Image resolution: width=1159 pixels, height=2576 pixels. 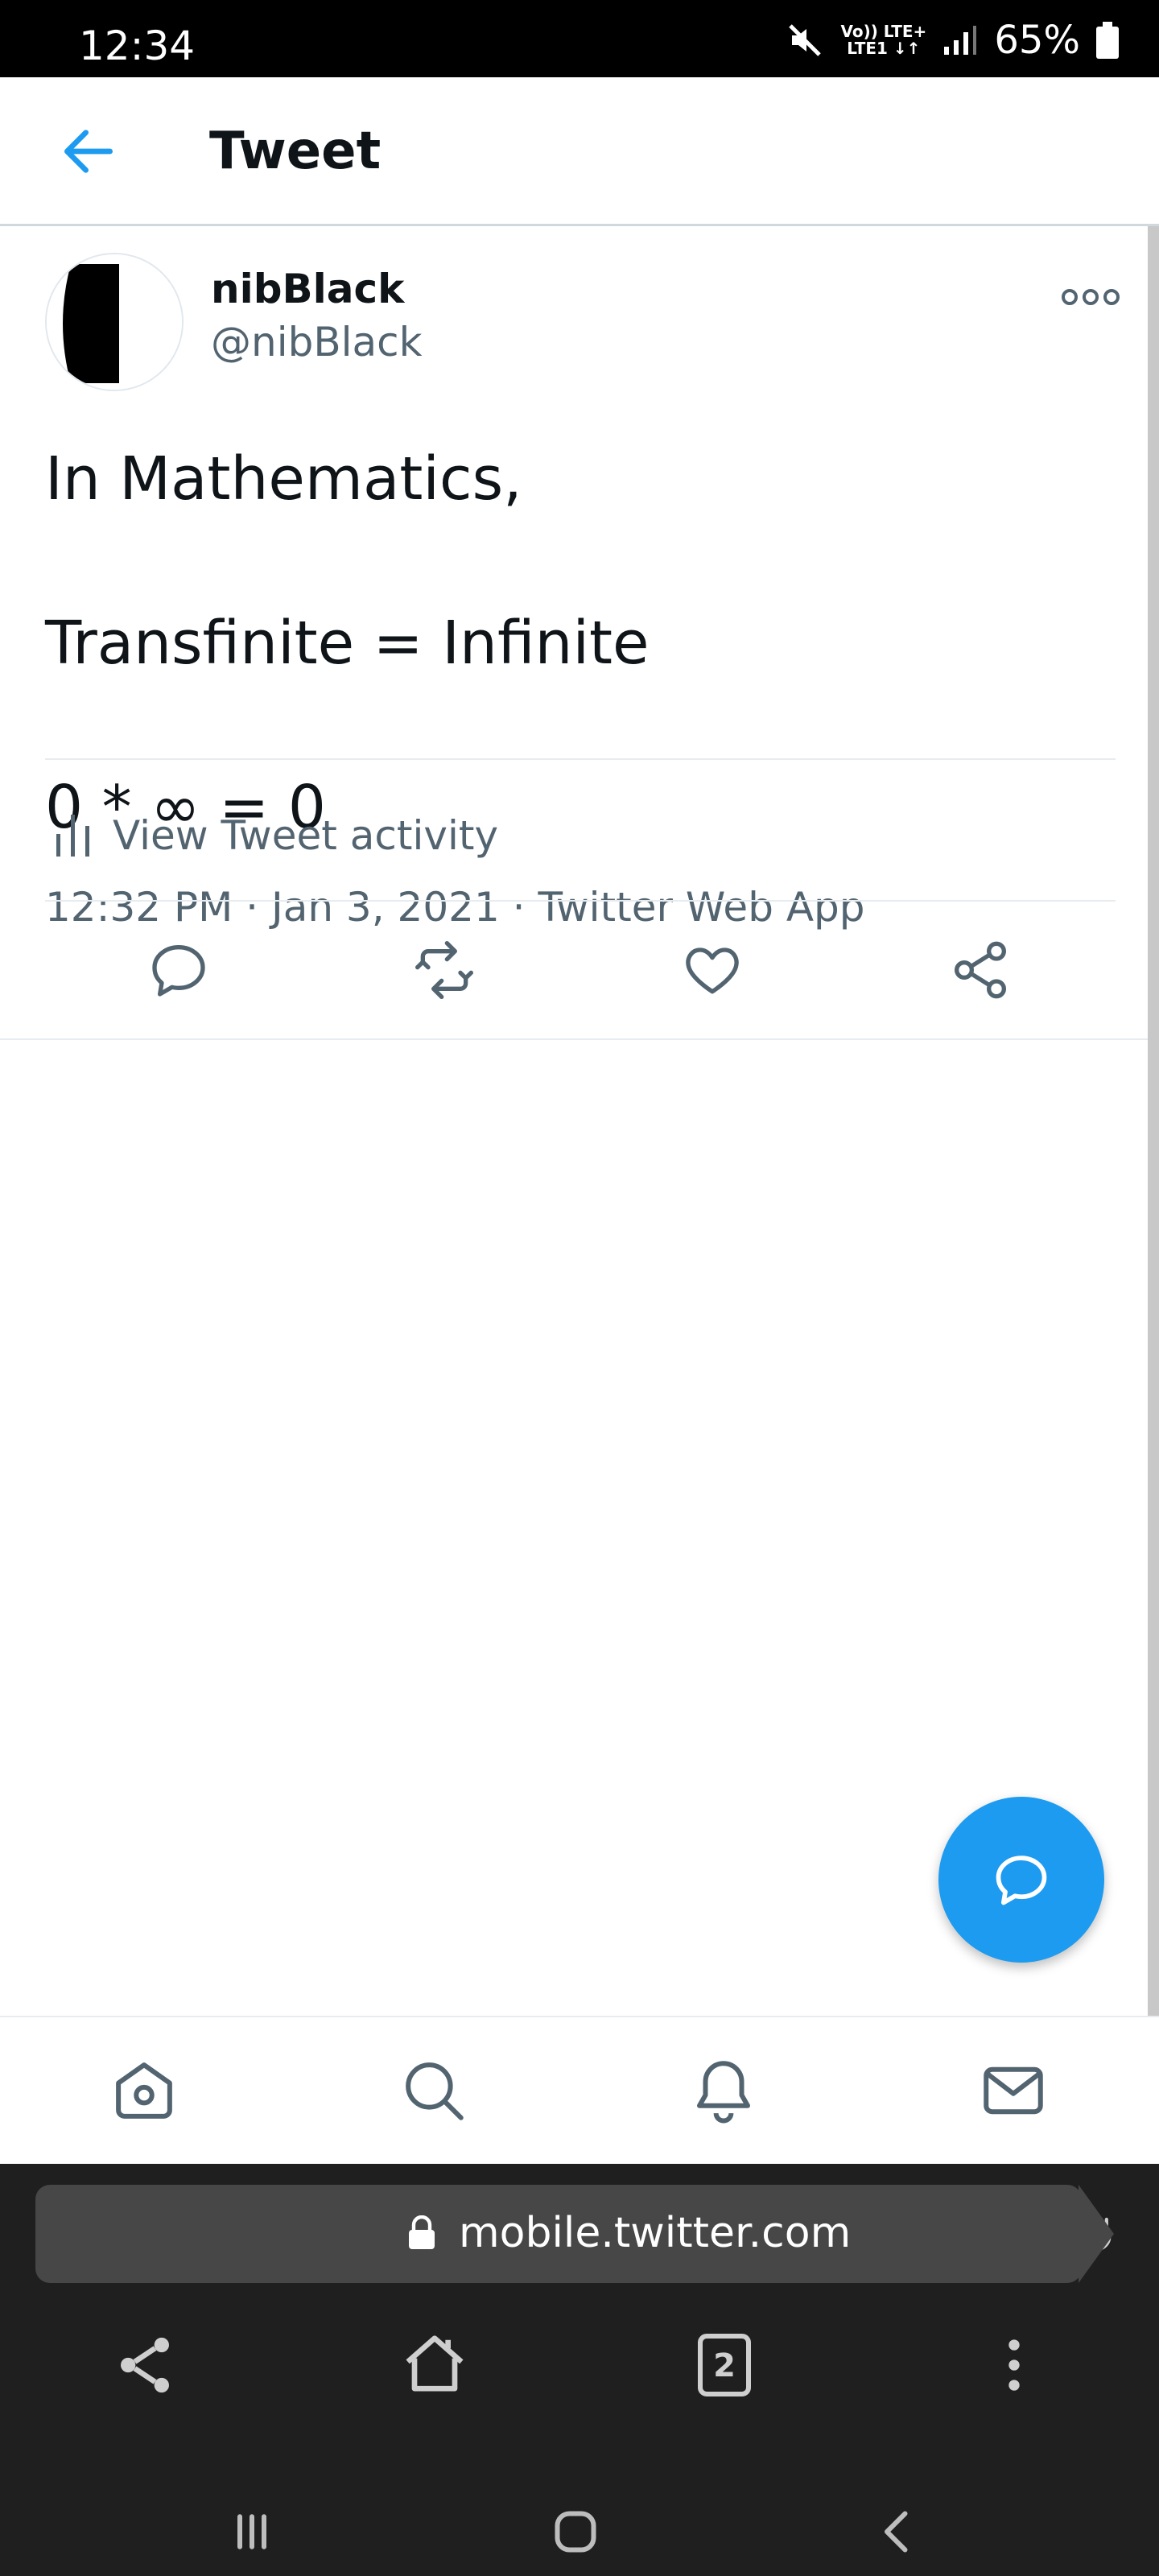 I want to click on page-title: Tweet, so click(x=295, y=151).